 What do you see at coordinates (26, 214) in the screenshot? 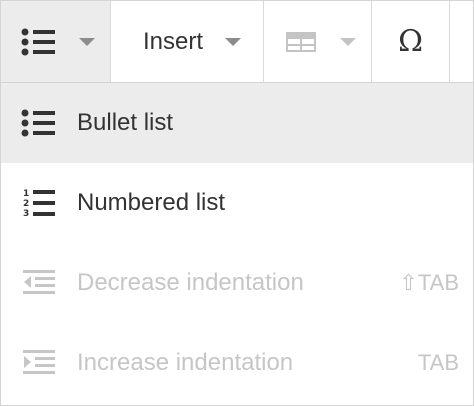
I see `svg-text: 3` at bounding box center [26, 214].